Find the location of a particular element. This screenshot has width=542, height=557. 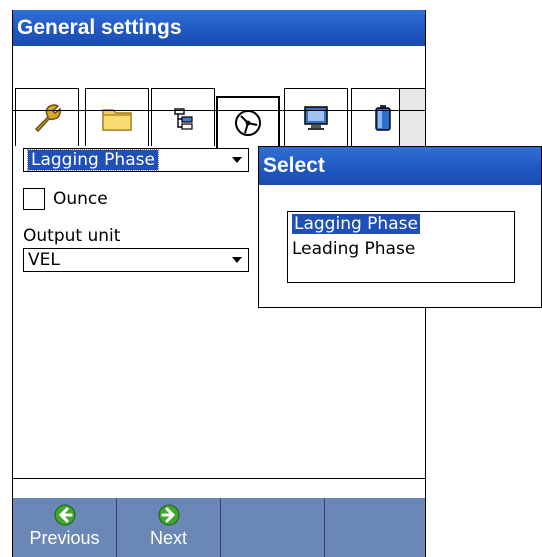

phase-listbox: Lagging Phase Leading Phase is located at coordinates (401, 247).